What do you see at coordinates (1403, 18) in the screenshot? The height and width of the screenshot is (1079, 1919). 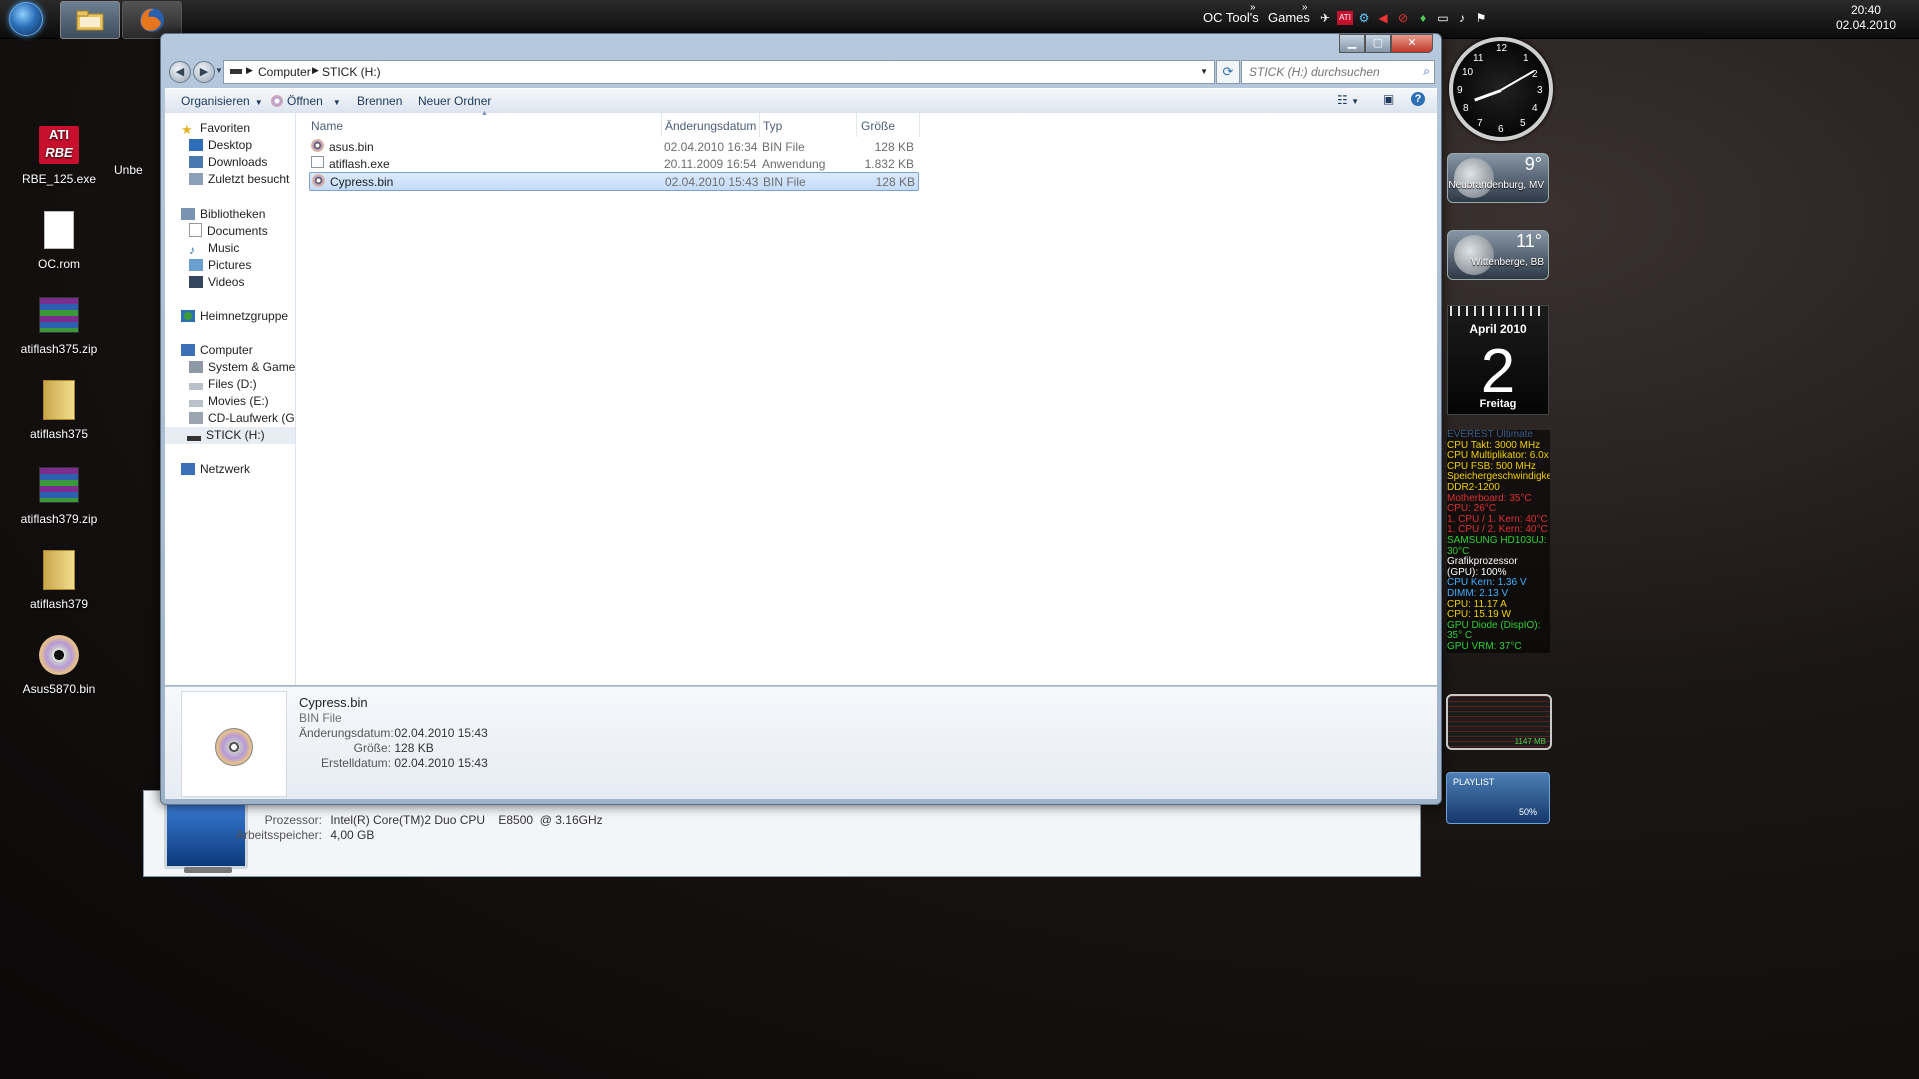 I see `antivirus-icon: ⊘` at bounding box center [1403, 18].